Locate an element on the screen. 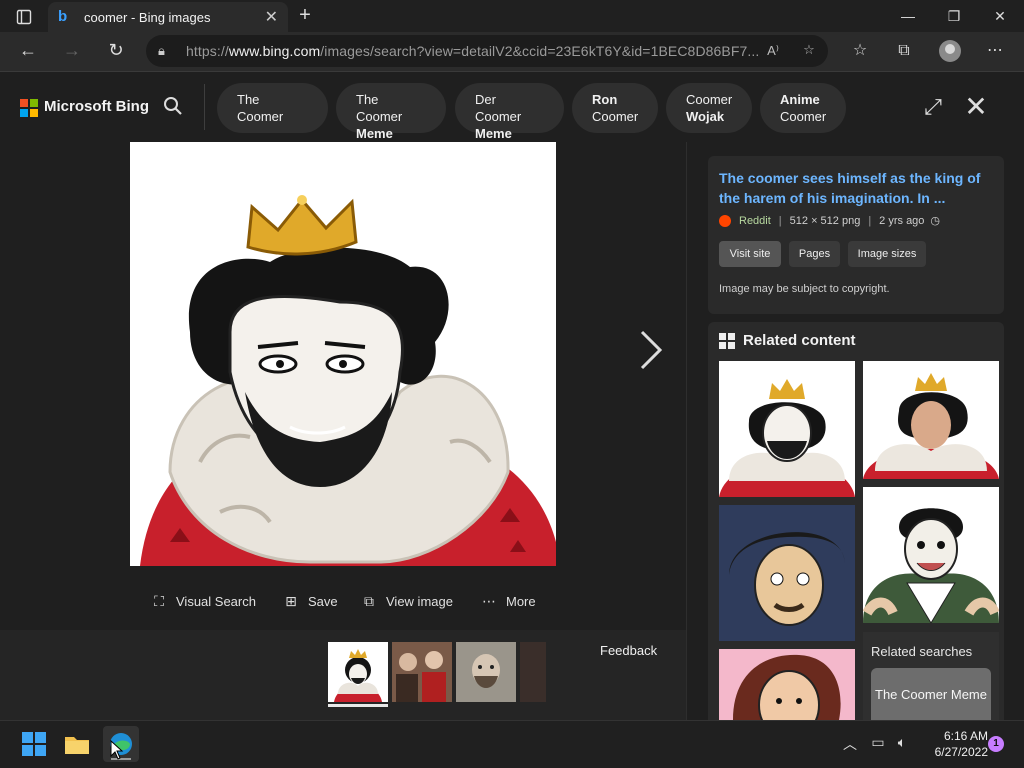  related-chip: Anime Coomer is located at coordinates (803, 108).